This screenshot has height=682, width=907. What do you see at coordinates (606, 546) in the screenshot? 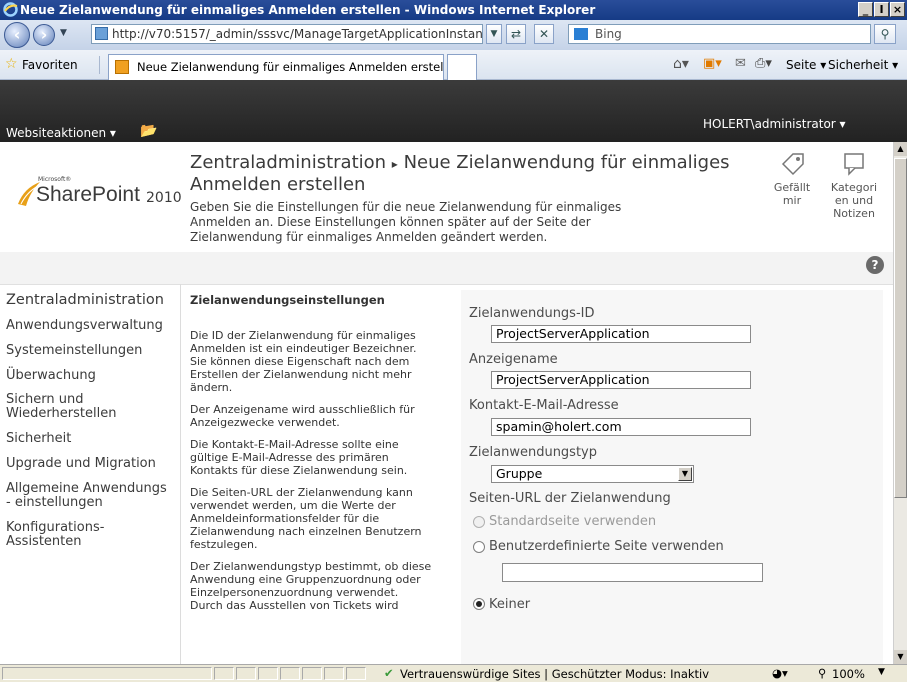
I see `radio-custom-label: Benutzerdefinierte Seite verwenden` at bounding box center [606, 546].